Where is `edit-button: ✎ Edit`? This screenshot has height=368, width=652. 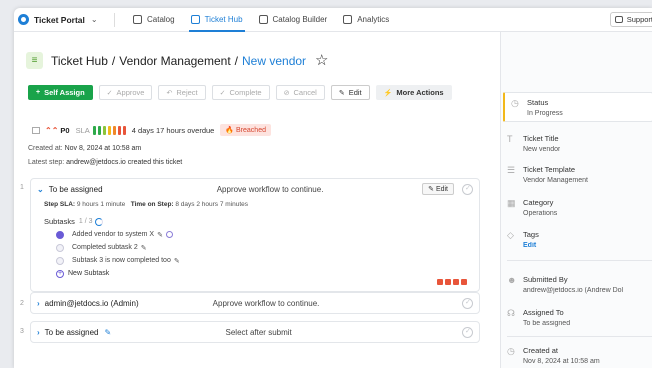
edit-button: ✎ Edit is located at coordinates (350, 92).